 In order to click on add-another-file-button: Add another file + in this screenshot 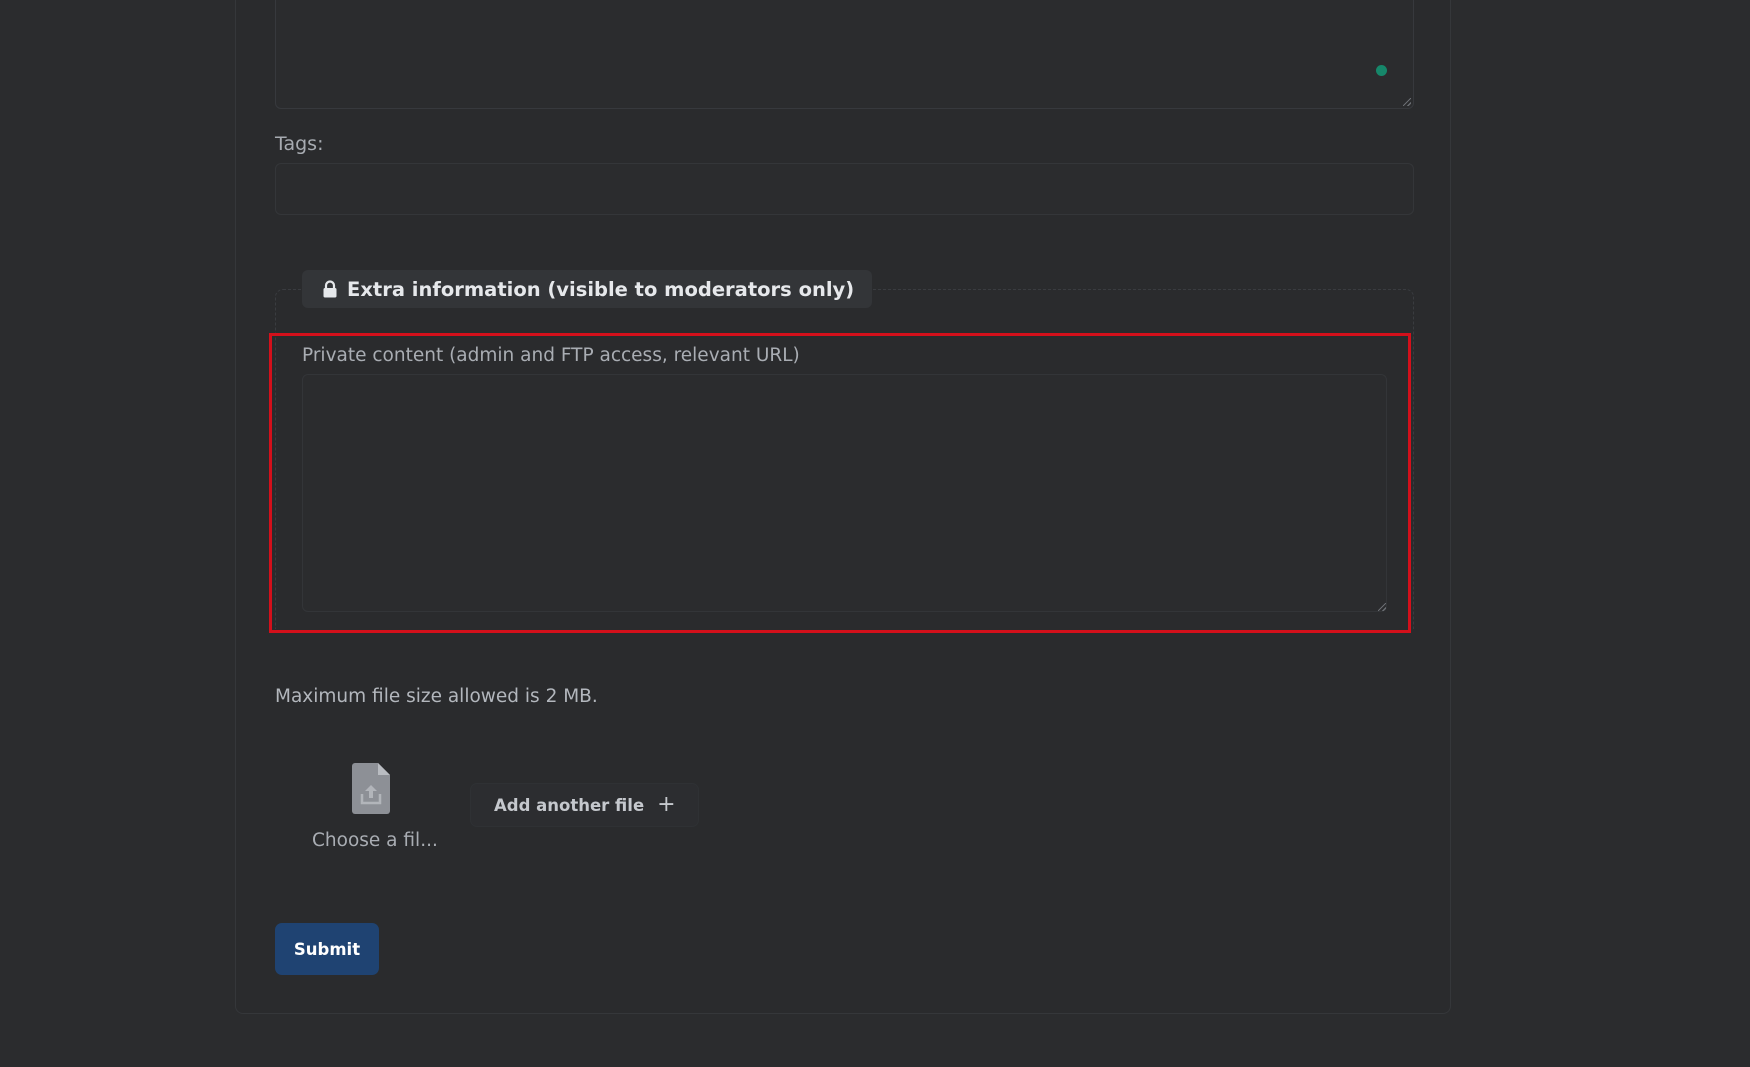, I will do `click(584, 805)`.